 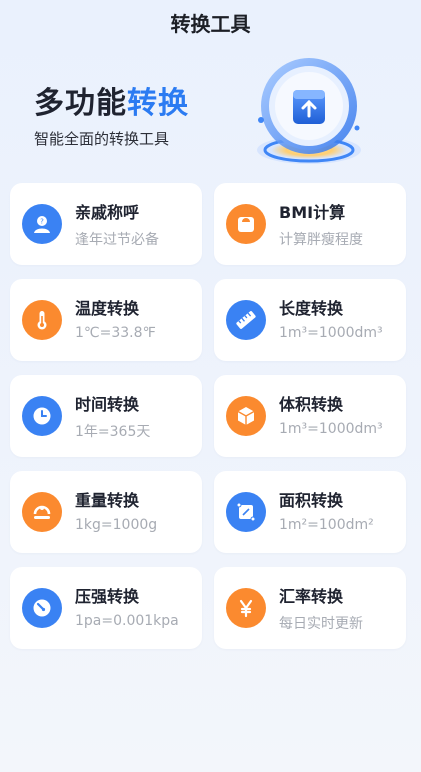 What do you see at coordinates (115, 333) in the screenshot?
I see `tool-card-subtitle: 1℃=33.8℉` at bounding box center [115, 333].